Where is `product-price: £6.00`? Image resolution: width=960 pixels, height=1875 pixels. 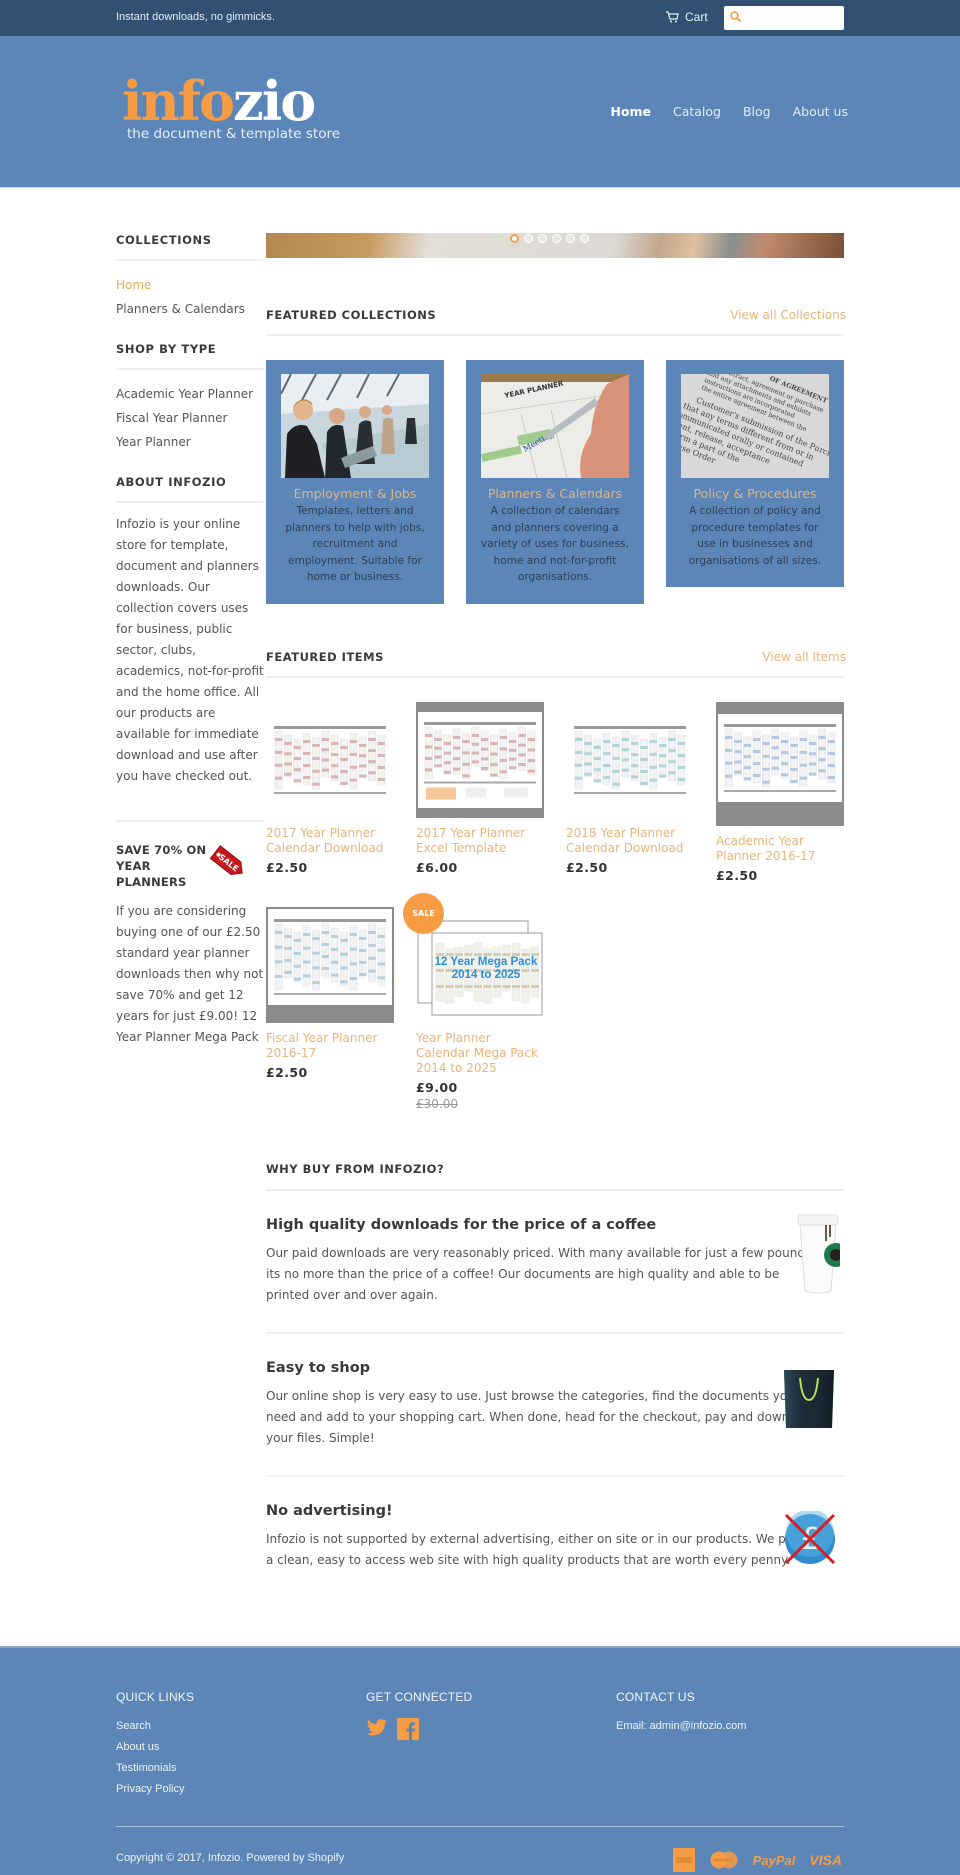 product-price: £6.00 is located at coordinates (437, 867).